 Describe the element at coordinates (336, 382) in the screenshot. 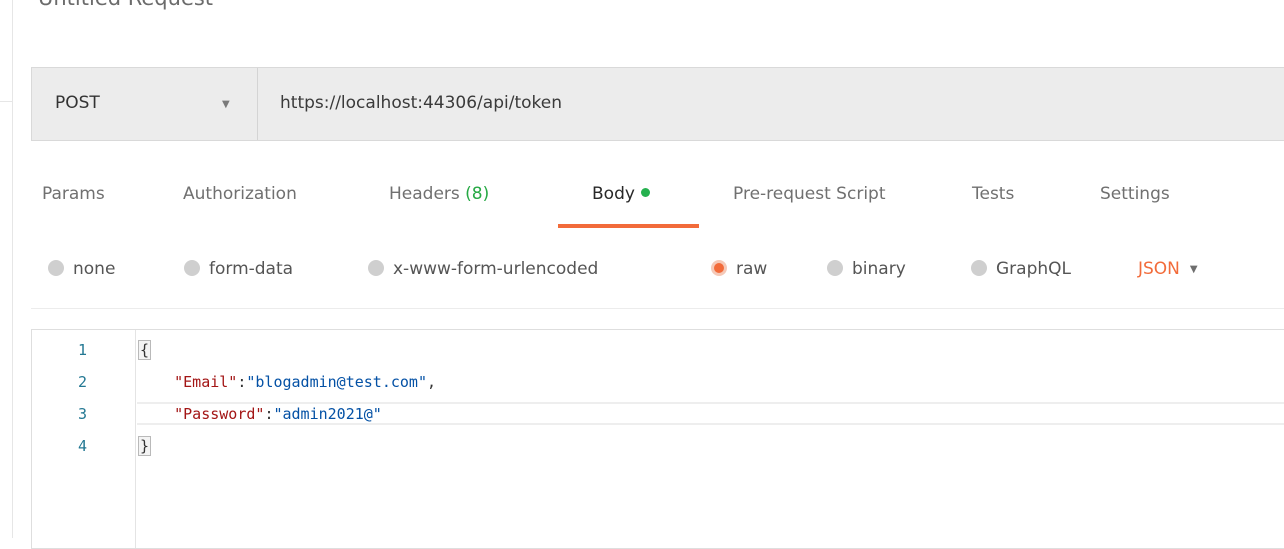

I see `json-value: "blogadmin@test.com"` at that location.